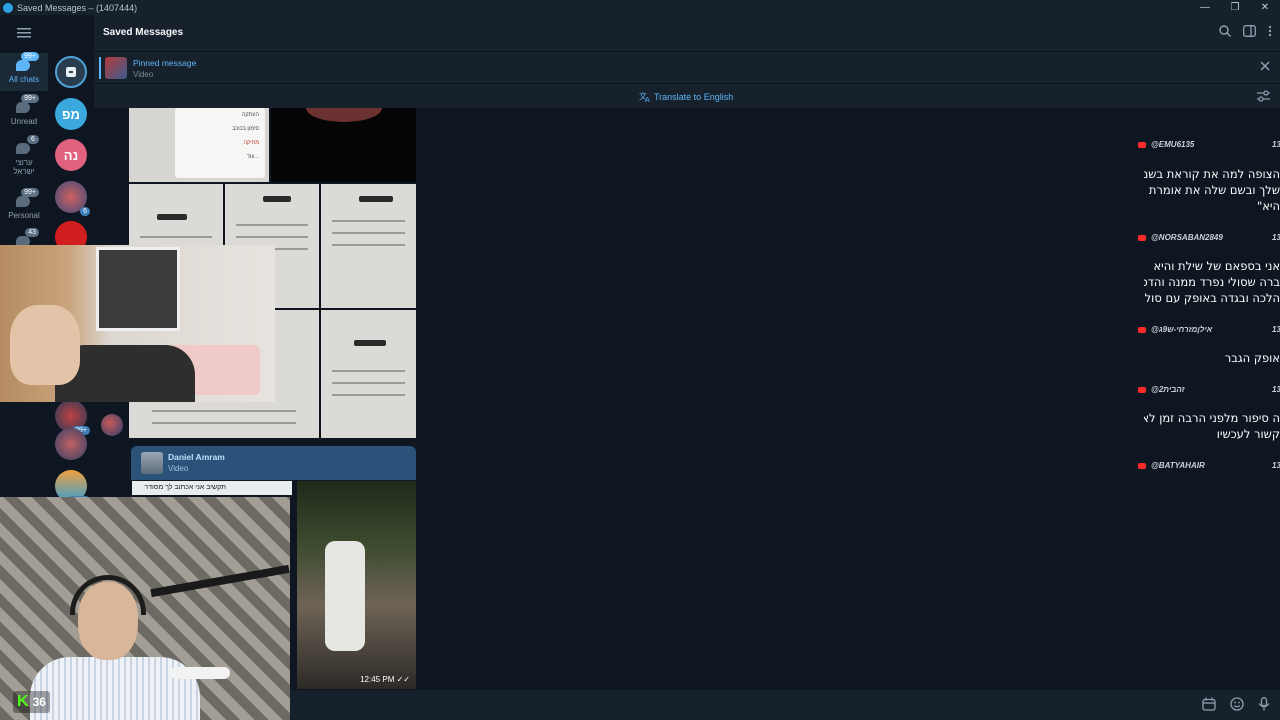 Image resolution: width=1280 pixels, height=720 pixels. What do you see at coordinates (30, 56) in the screenshot?
I see `folder-badge: 99+` at bounding box center [30, 56].